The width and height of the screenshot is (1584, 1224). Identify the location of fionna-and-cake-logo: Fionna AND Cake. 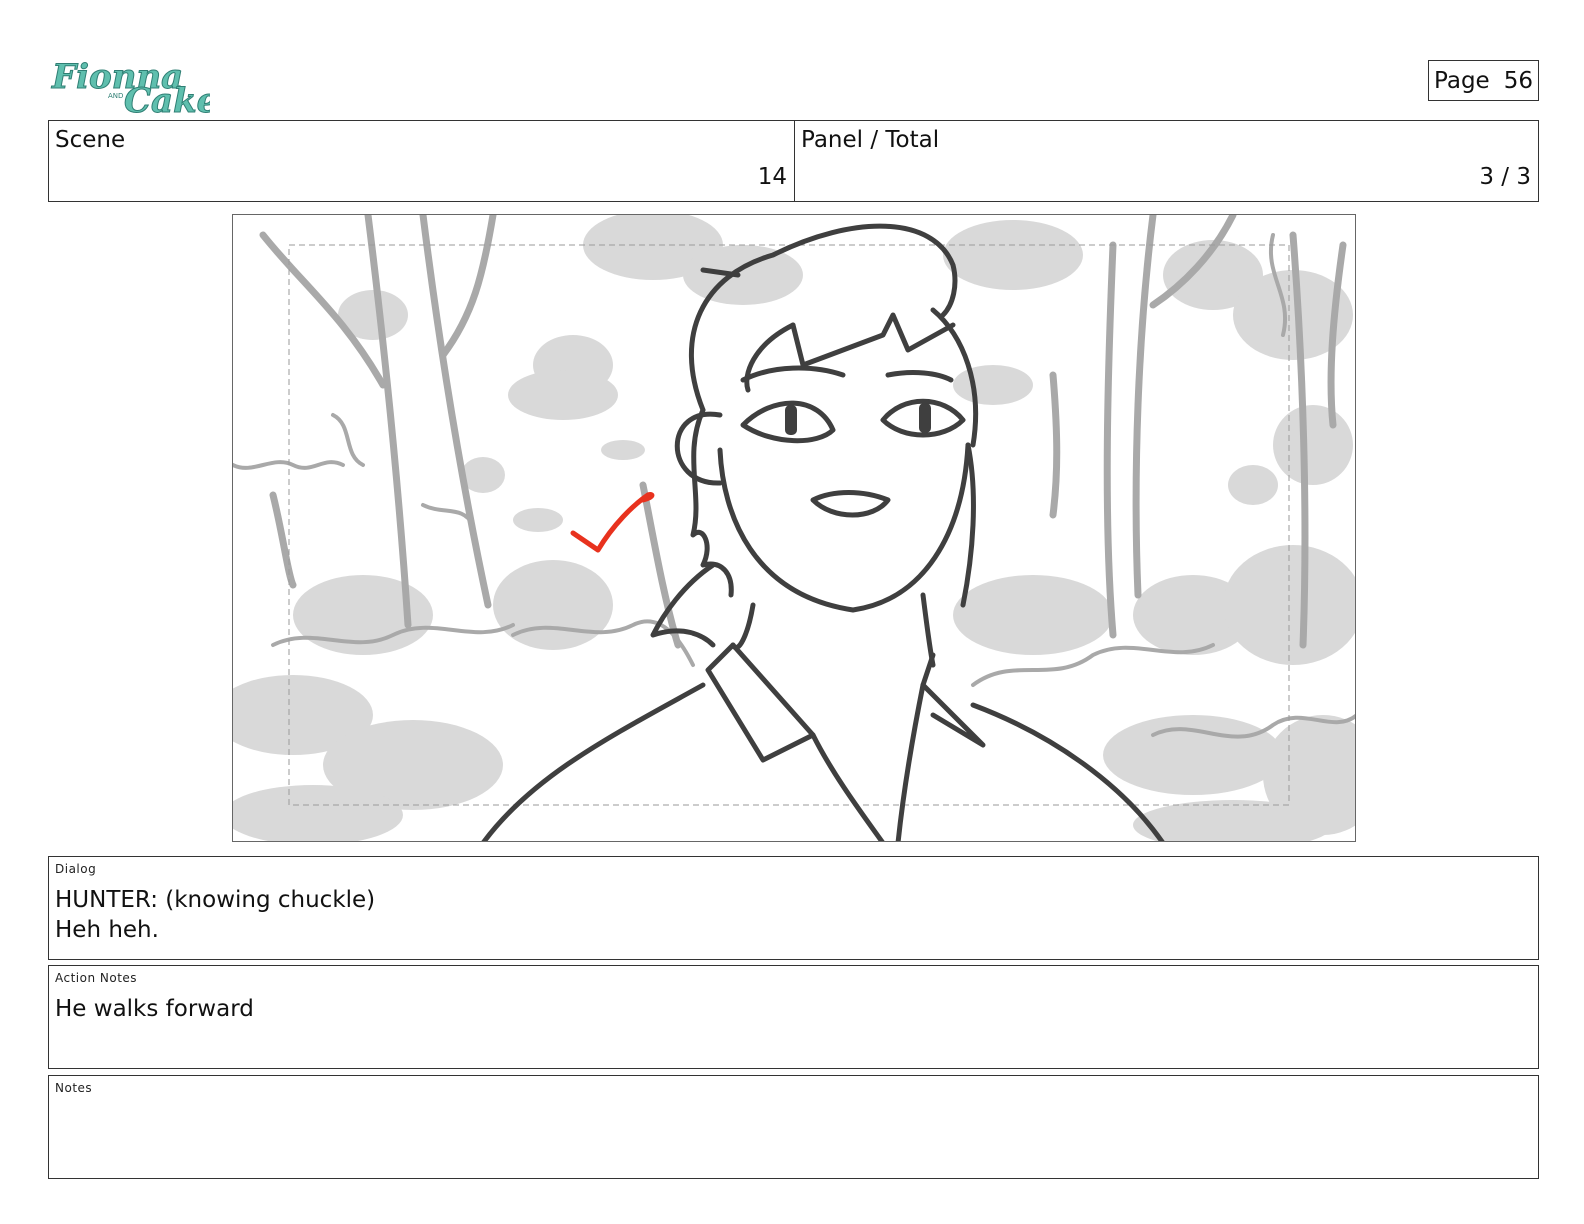
(134, 84).